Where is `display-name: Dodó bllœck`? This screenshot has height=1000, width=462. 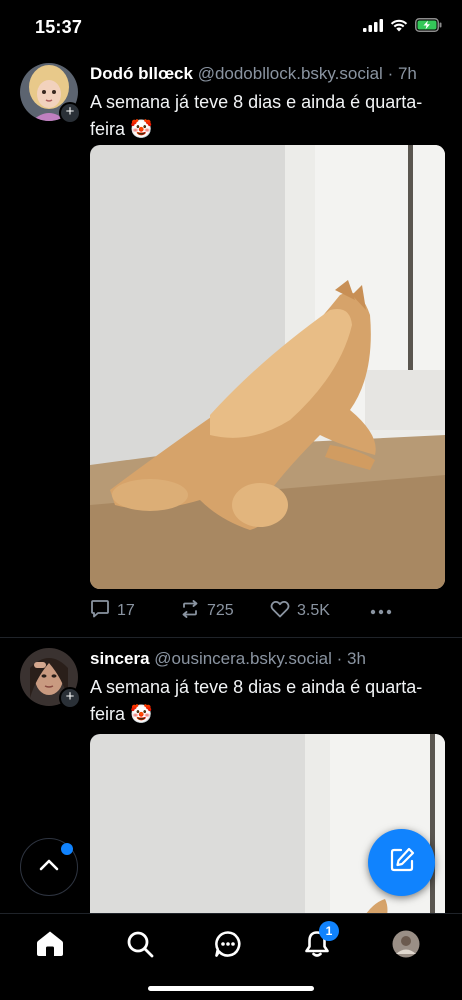
display-name: Dodó bllœck is located at coordinates (141, 73).